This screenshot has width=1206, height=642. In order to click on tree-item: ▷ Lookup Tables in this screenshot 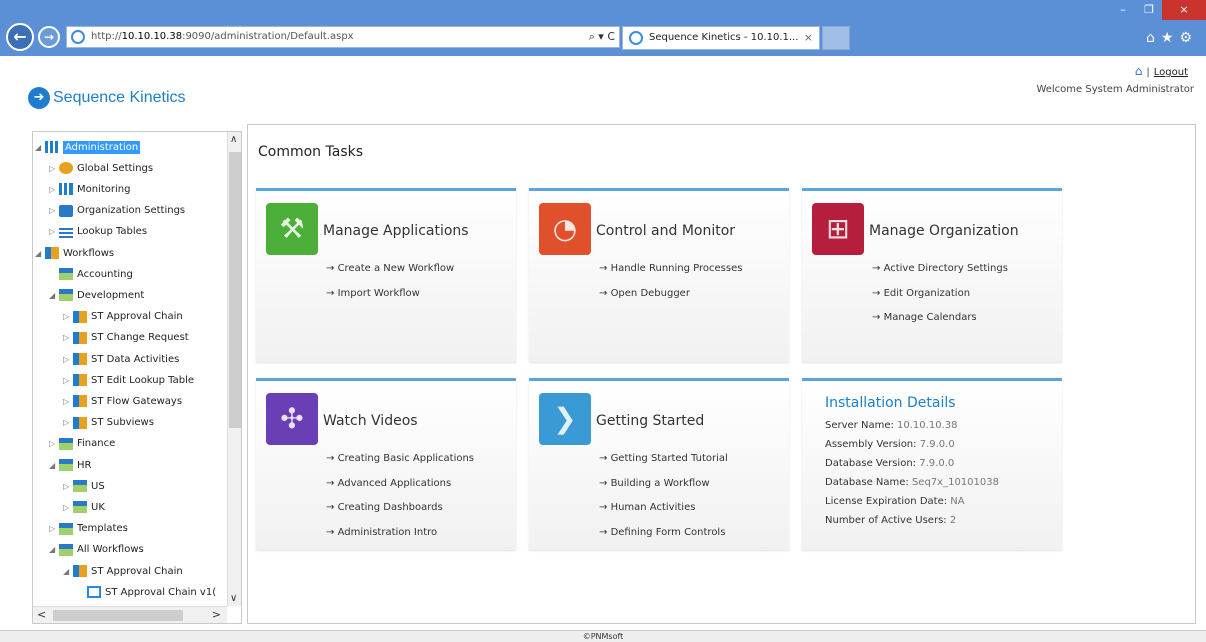, I will do `click(98, 232)`.